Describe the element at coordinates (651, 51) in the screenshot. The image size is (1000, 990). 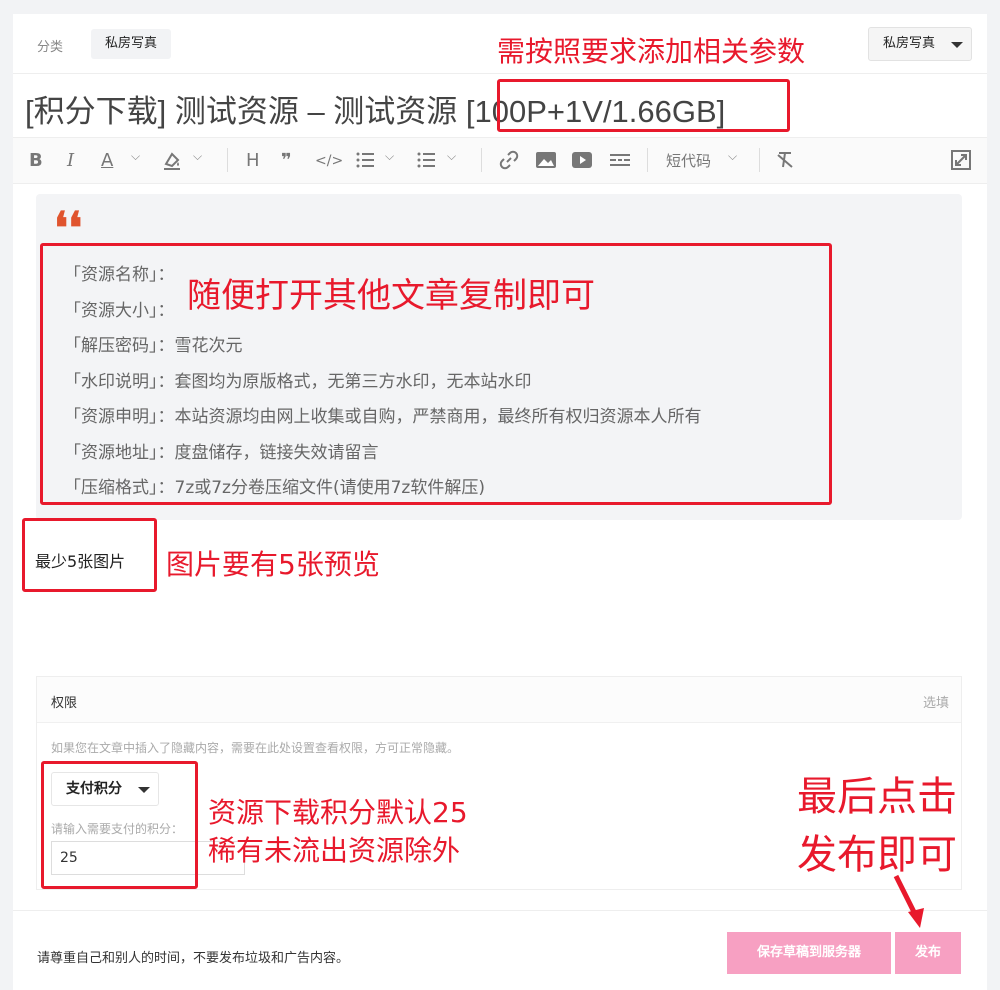
I see `annotation-params: 需按照要求添加相关参数` at that location.